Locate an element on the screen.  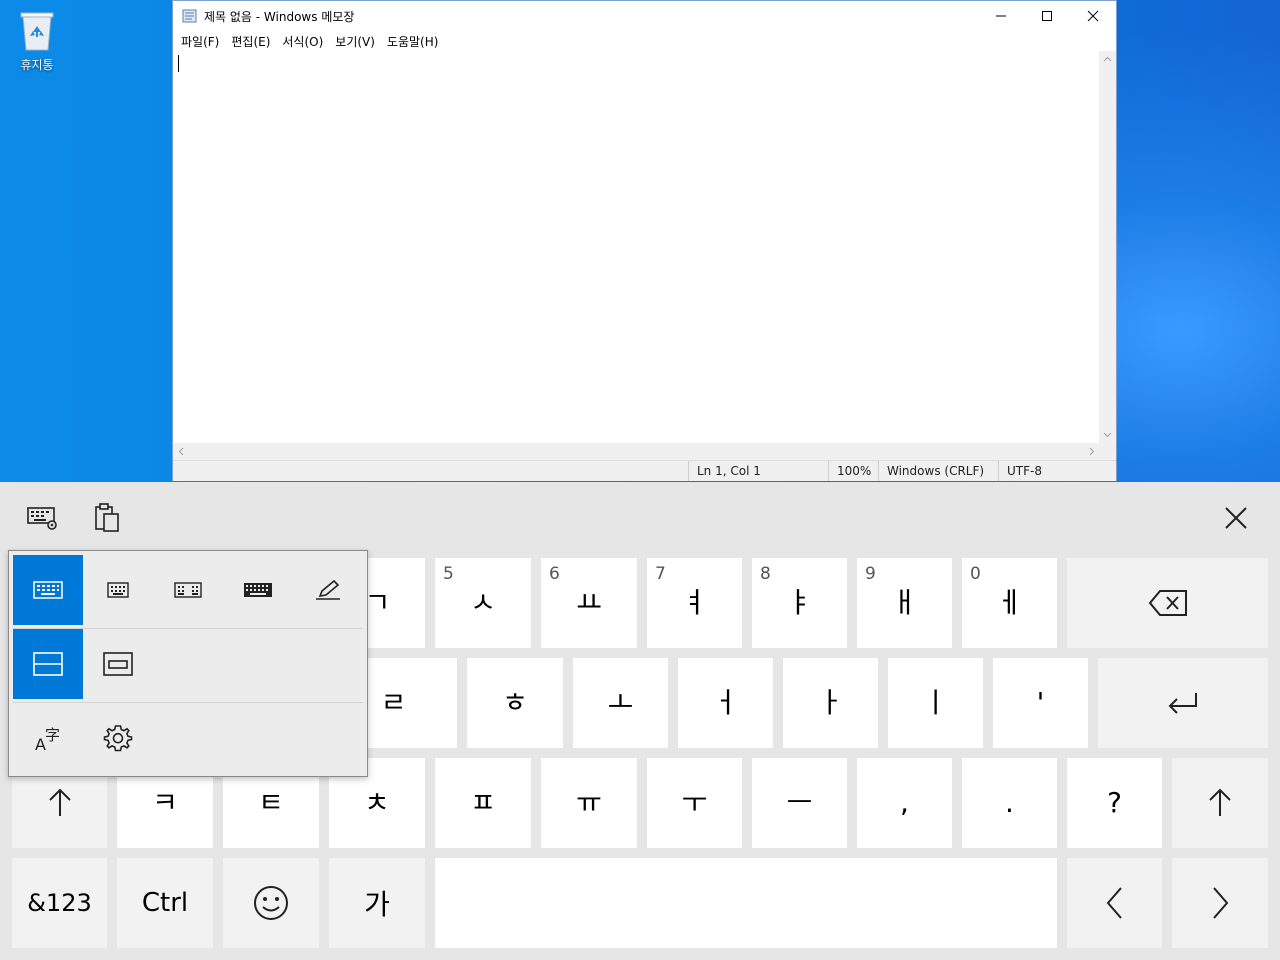
status-bar: Ln 1, Col 1 100% Windows (CRLF) UTF-8 is located at coordinates (644, 470).